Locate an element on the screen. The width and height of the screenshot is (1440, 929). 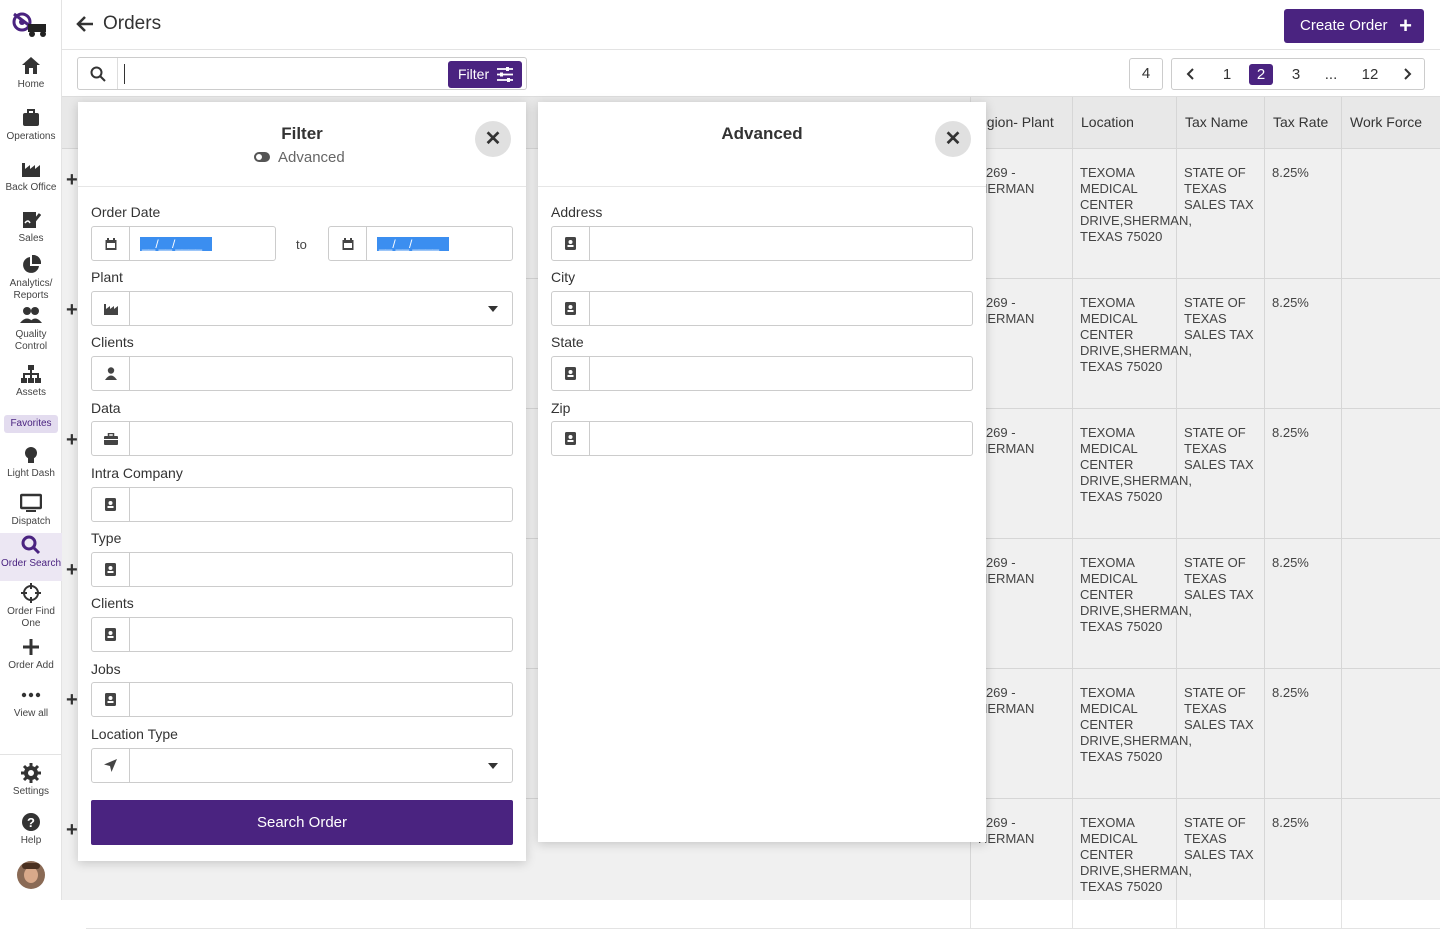
create-order-button: Create Order + is located at coordinates (1354, 26).